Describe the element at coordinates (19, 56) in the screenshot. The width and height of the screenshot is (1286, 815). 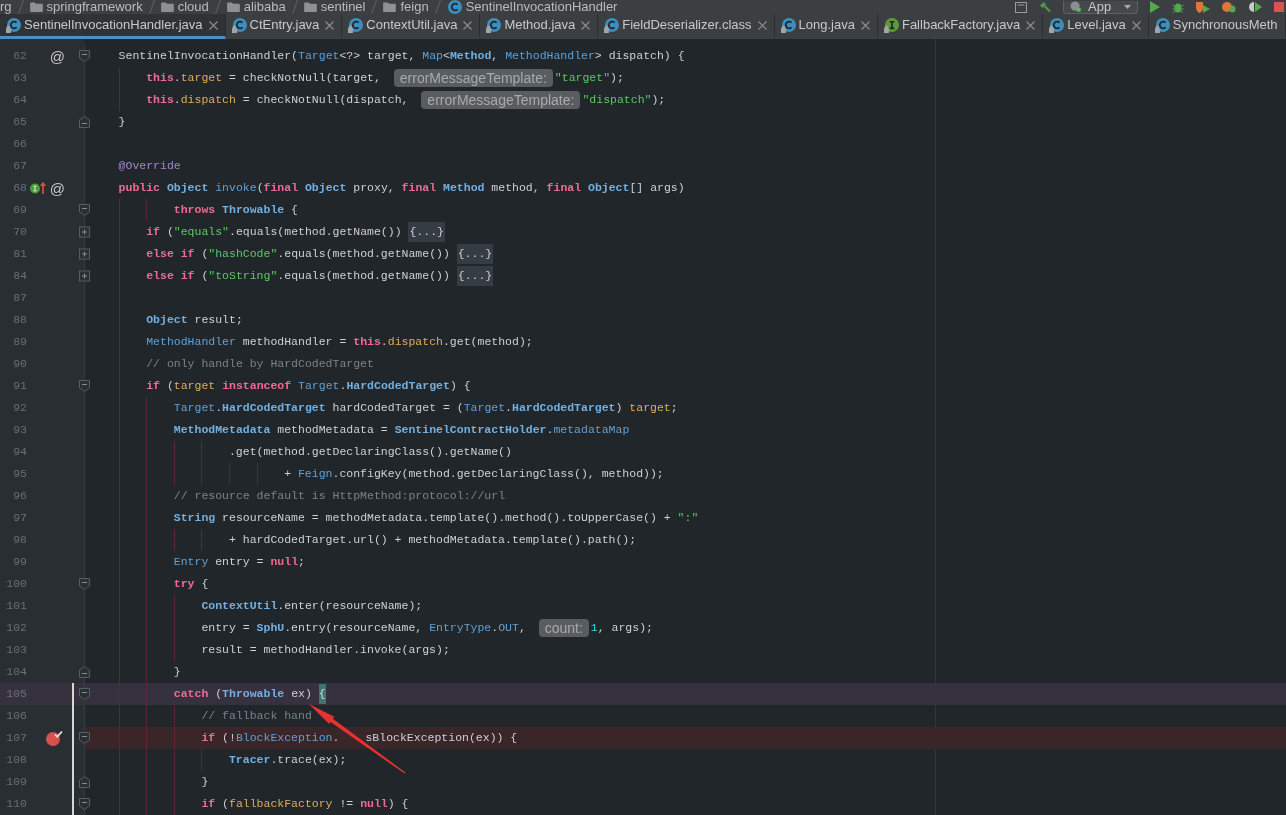
I see `line-number: 62` at that location.